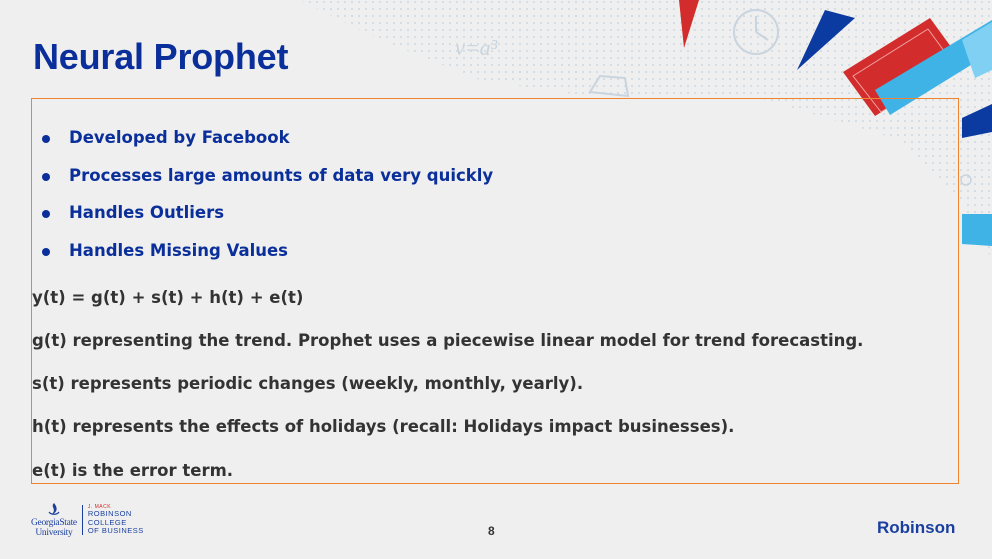 This screenshot has width=992, height=559. I want to click on logo-divider, so click(82, 520).